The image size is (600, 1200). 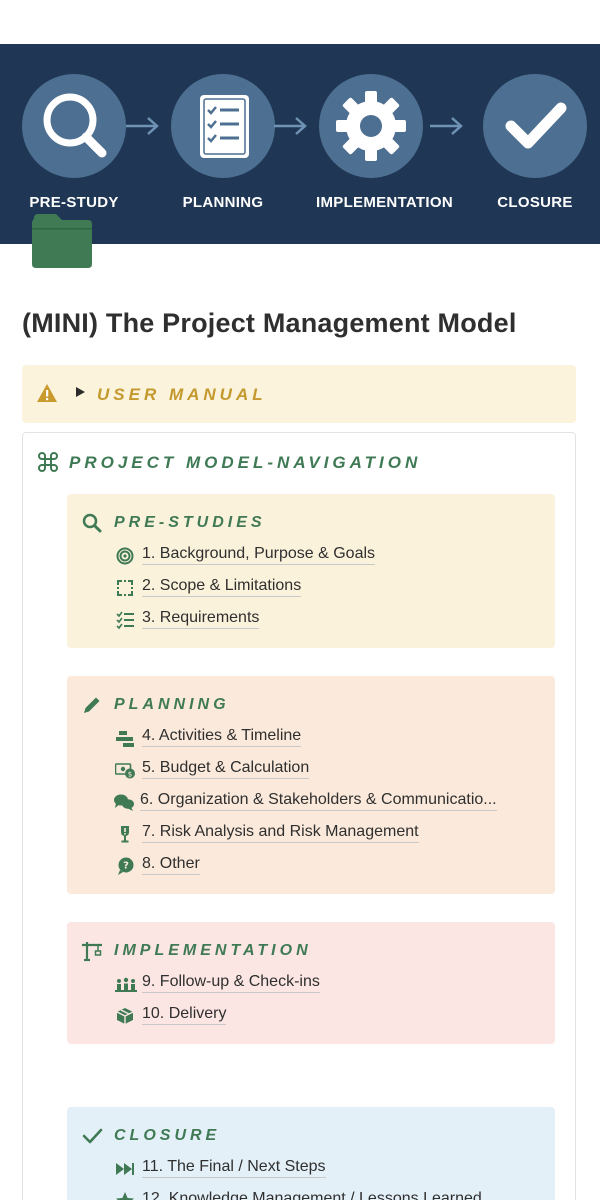 I want to click on question-icon: ?, so click(x=126, y=866).